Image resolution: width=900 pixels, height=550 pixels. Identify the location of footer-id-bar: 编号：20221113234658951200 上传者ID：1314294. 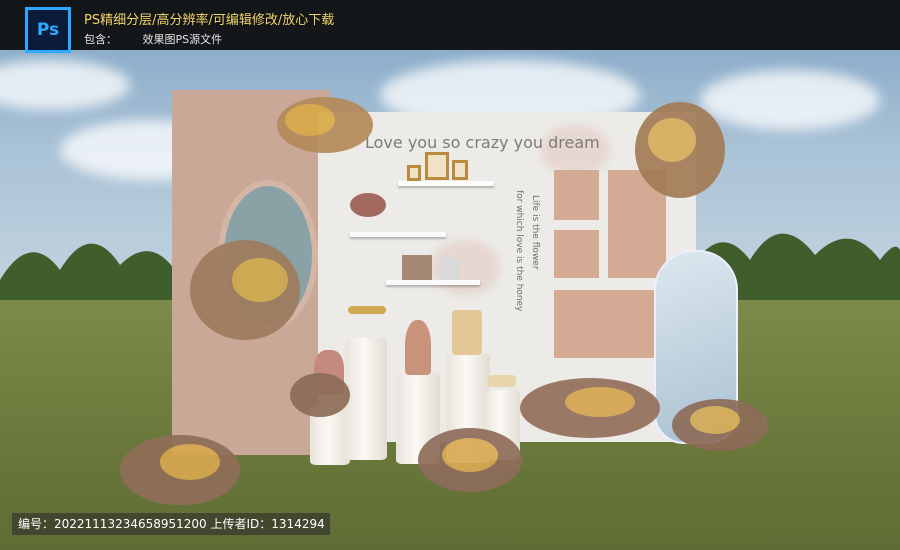
(171, 524).